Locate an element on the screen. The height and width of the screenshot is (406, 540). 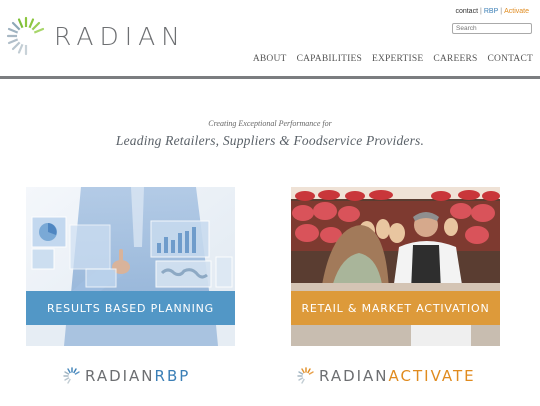
nav-careers: CAREERS is located at coordinates (455, 59).